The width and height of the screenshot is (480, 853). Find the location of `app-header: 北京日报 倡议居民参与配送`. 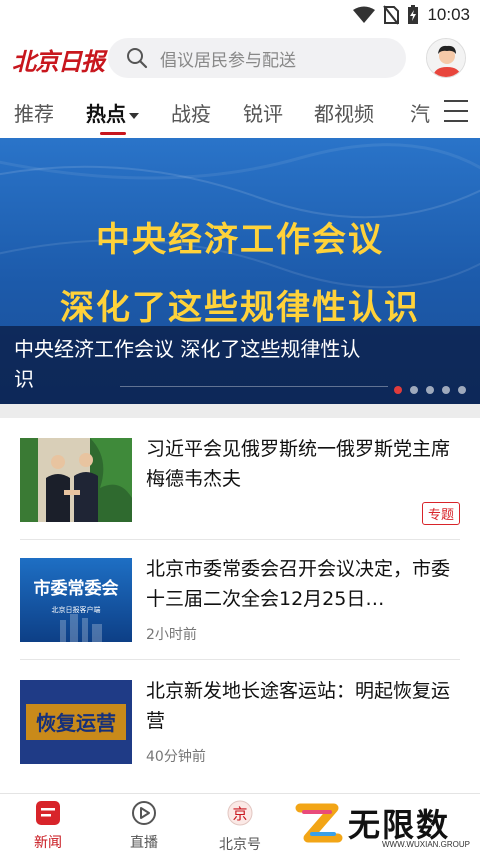

app-header: 北京日报 倡议居民参与配送 is located at coordinates (240, 60).